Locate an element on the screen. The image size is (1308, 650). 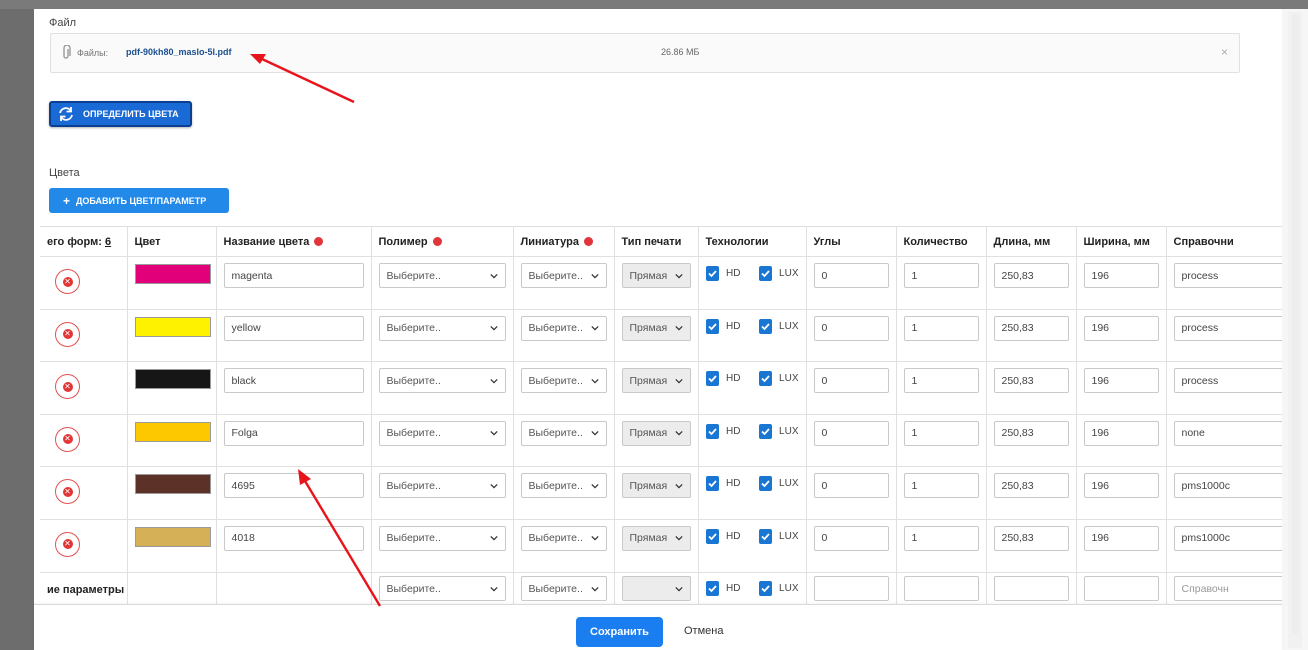
technologies-cell: HD LUX is located at coordinates (752, 336).